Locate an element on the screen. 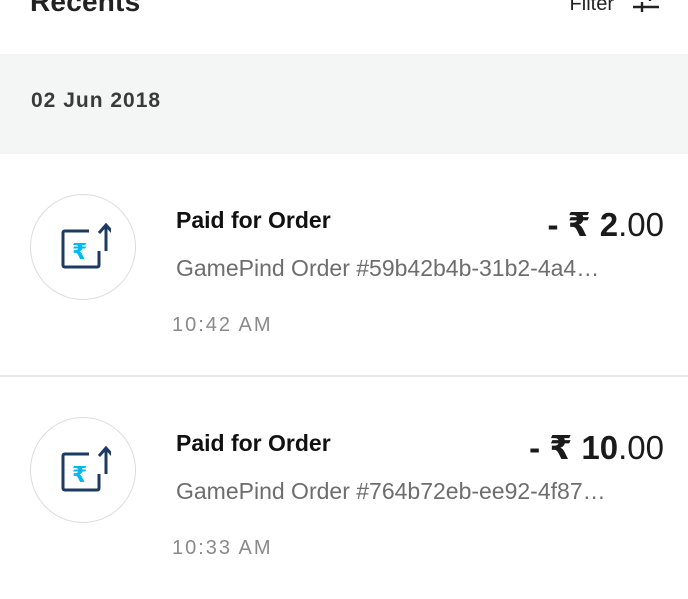 This screenshot has width=688, height=599. transaction-amount: - ₹ 10.00 is located at coordinates (596, 447).